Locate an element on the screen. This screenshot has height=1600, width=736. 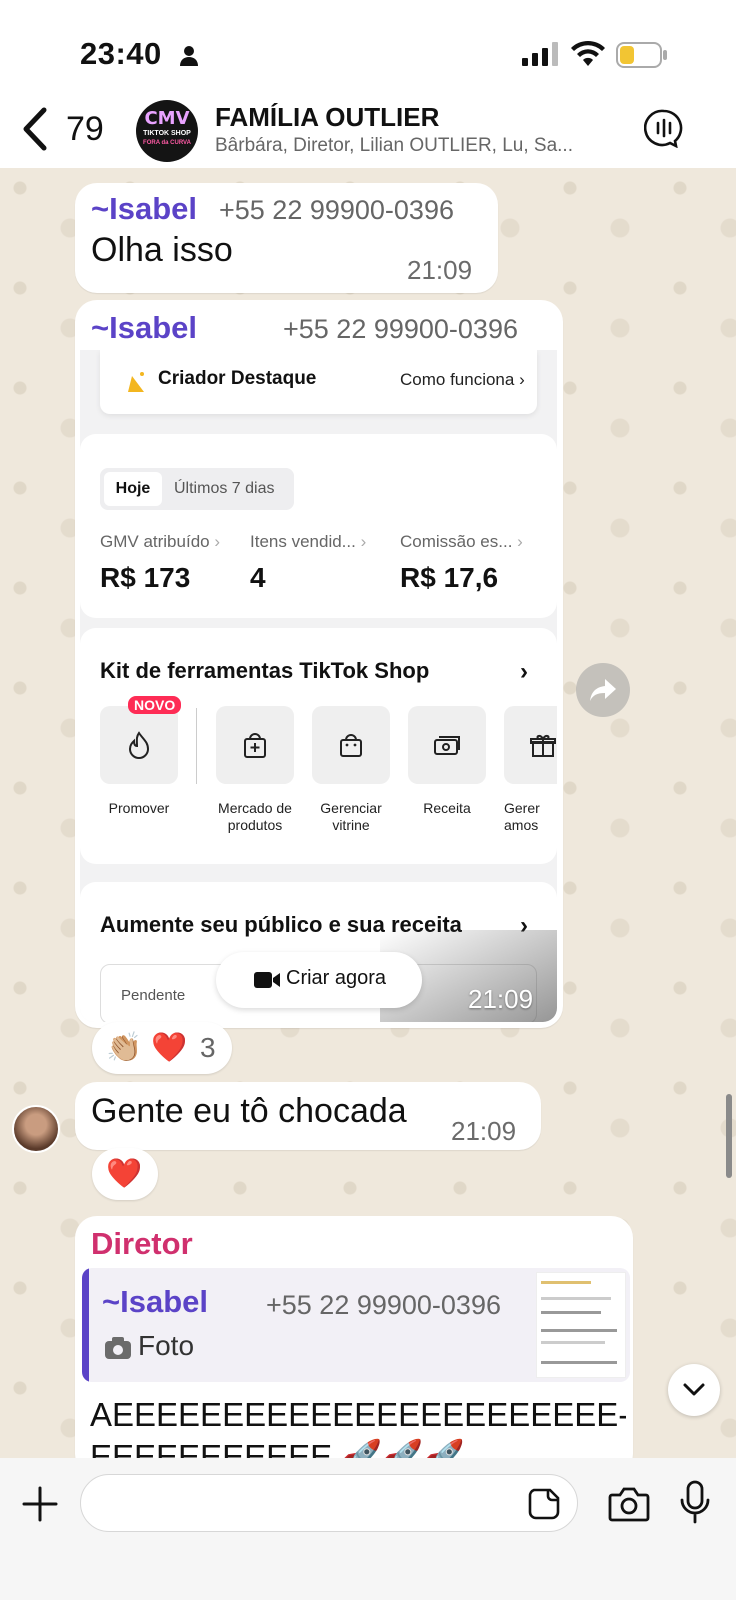
forward-arrow-icon is located at coordinates (603, 690).